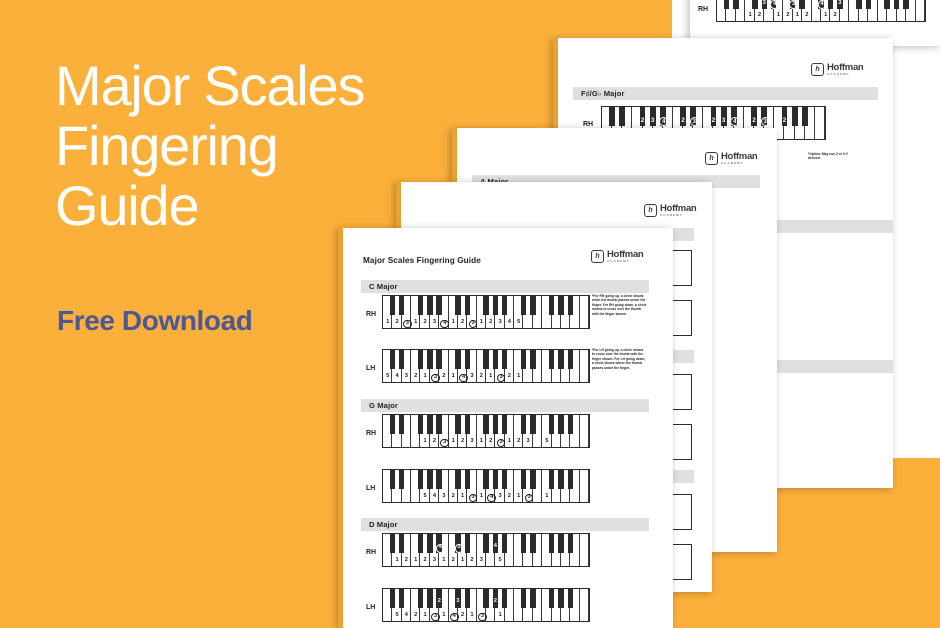 This screenshot has width=940, height=628. I want to click on keyboard-sheet-5: 1234123124123, so click(821, 11).